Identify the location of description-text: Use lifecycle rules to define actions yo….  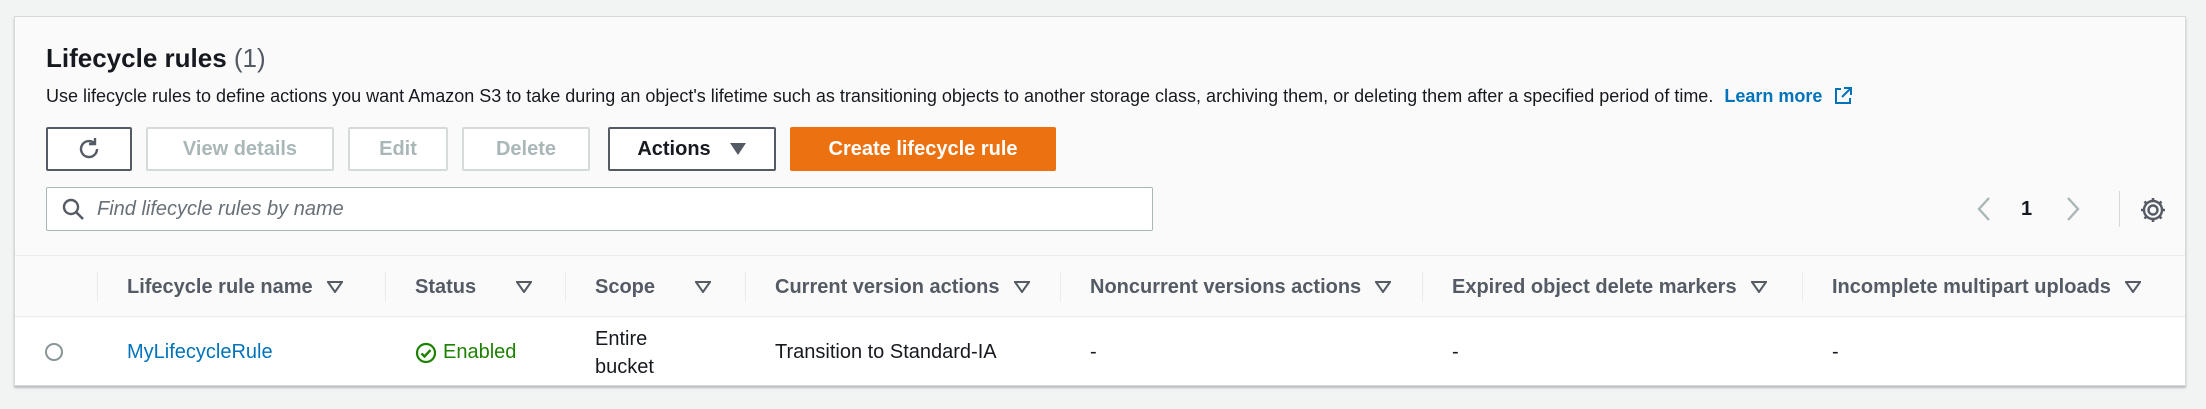
(880, 96).